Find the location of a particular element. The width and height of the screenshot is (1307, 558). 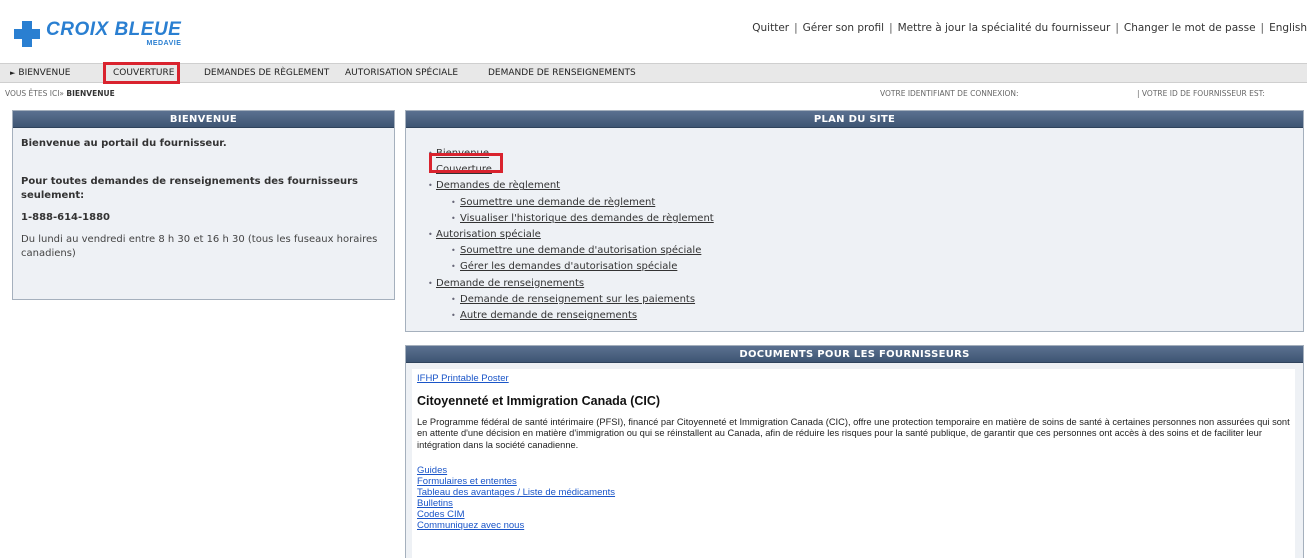

icd-codes-link: Codes CIM is located at coordinates (853, 514).